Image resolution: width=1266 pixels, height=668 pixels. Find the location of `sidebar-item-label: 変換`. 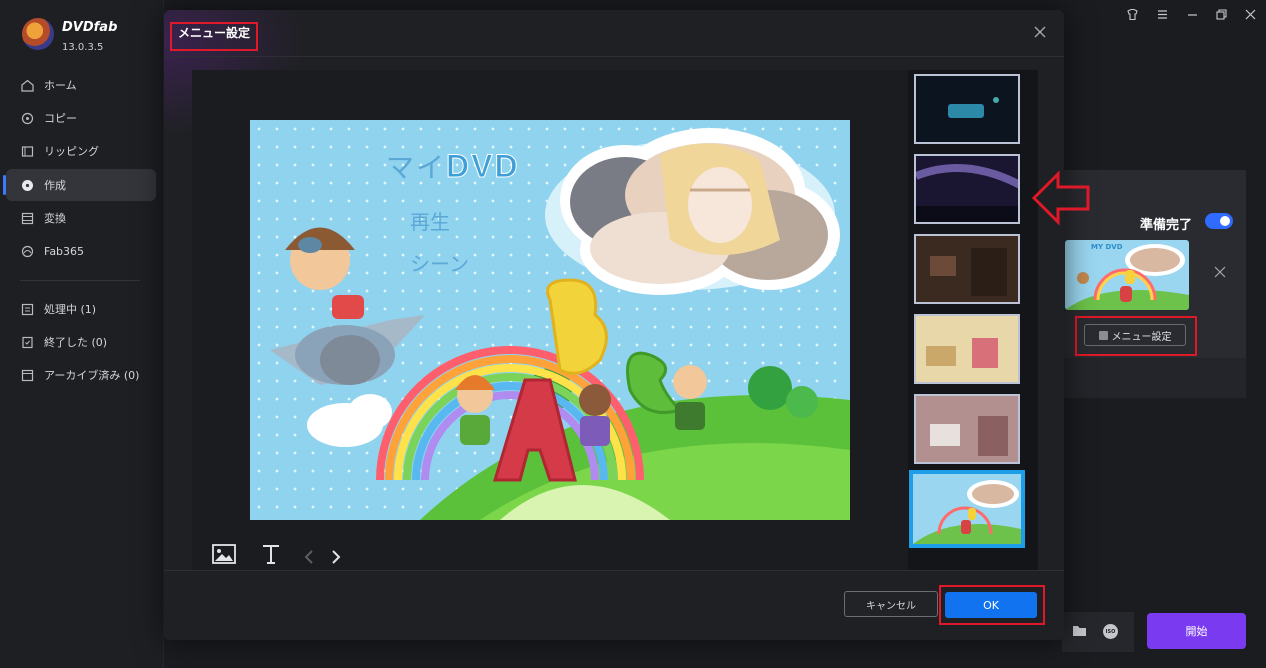

sidebar-item-label: 変換 is located at coordinates (55, 218).